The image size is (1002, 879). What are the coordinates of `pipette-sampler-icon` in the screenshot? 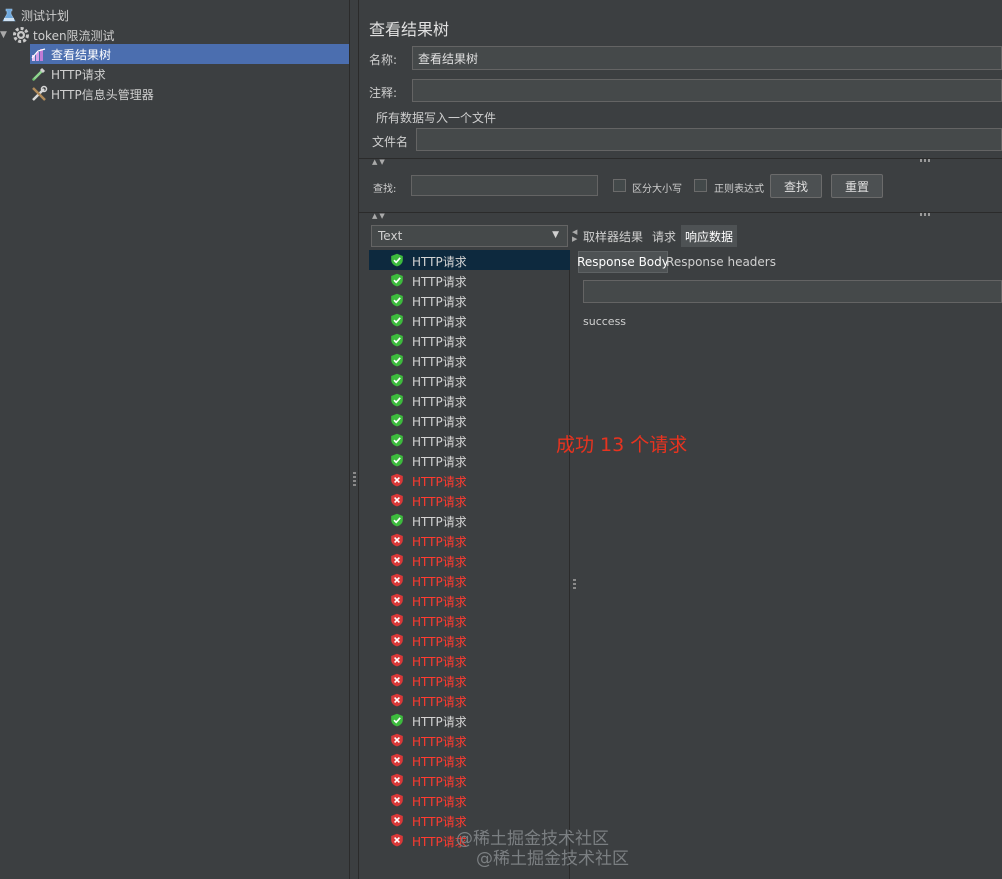 It's located at (39, 74).